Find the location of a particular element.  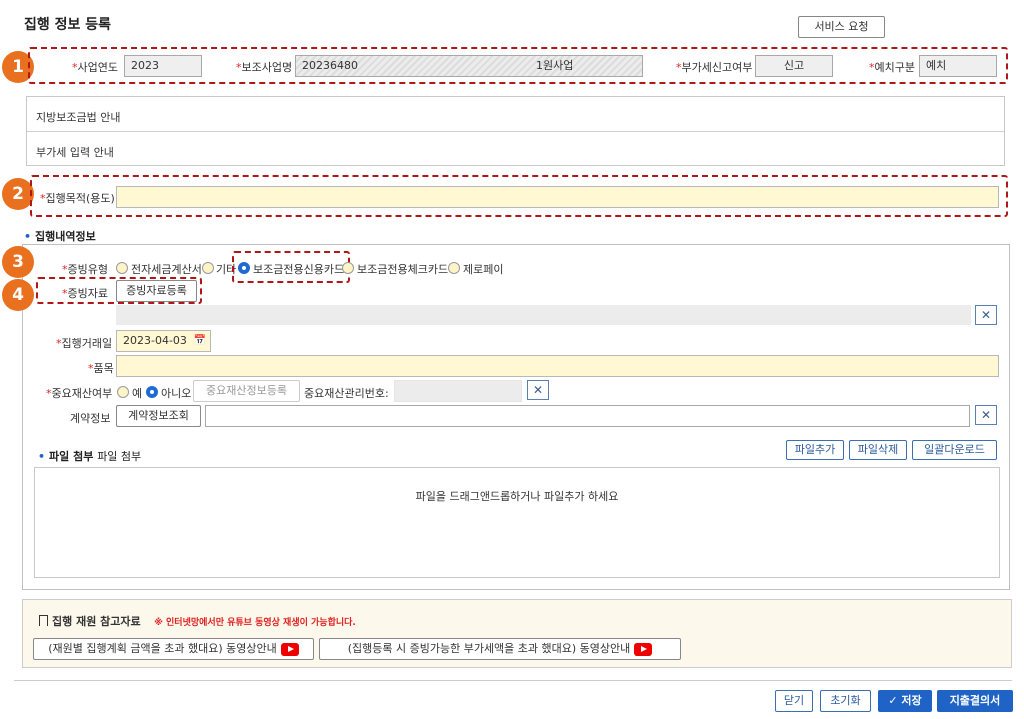

proof-type-label: *증빙유형 is located at coordinates (85, 269).